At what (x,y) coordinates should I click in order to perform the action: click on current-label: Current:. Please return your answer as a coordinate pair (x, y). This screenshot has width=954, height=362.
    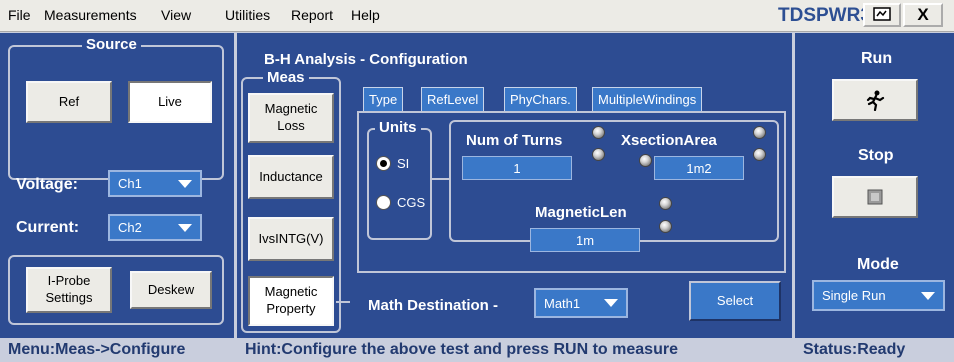
    Looking at the image, I should click on (48, 227).